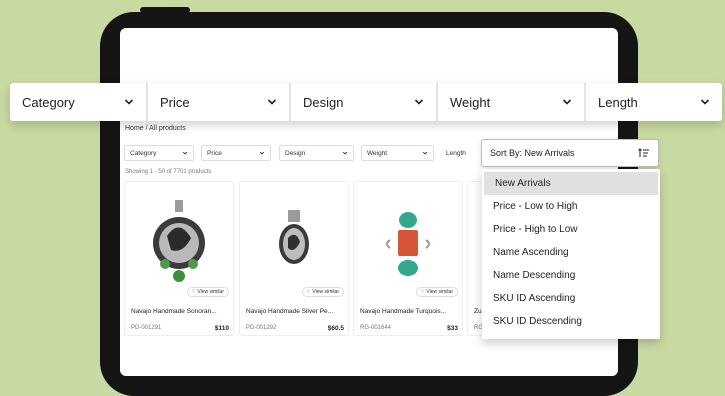 This screenshot has width=725, height=396. What do you see at coordinates (511, 102) in the screenshot?
I see `filter-weight: Weight` at bounding box center [511, 102].